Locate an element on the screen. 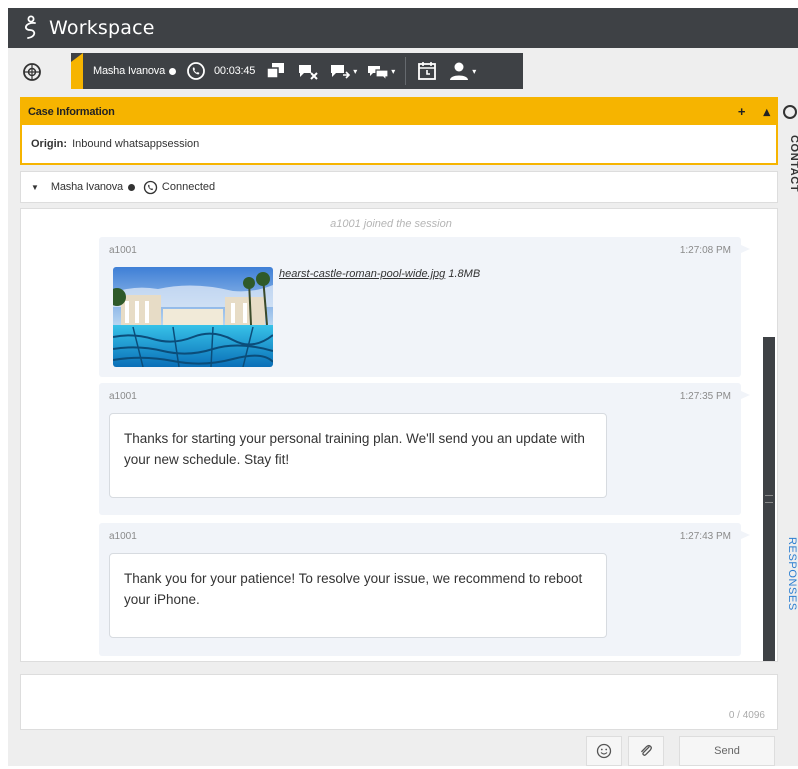 Image resolution: width=798 pixels, height=769 pixels. origin-label: Origin: is located at coordinates (49, 144).